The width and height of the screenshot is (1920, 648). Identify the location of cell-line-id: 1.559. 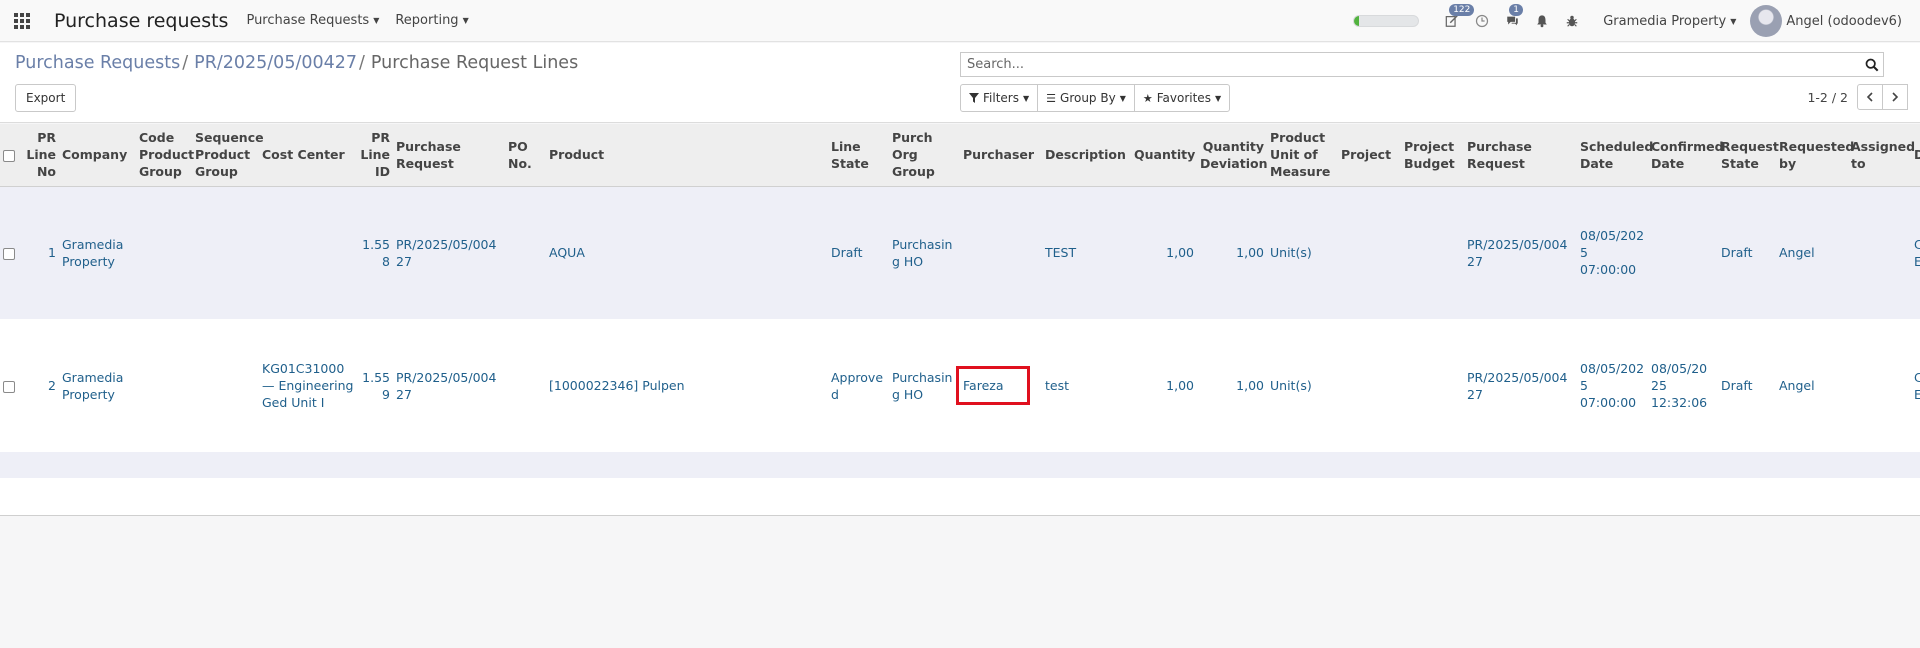
(375, 385).